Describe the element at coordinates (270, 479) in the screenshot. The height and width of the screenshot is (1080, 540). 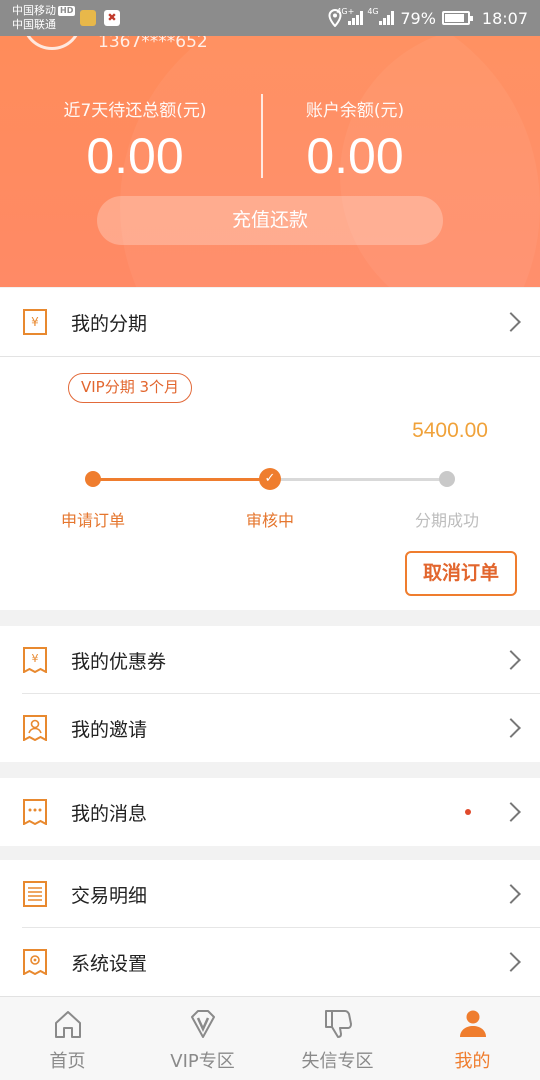
I see `check-icon: ✓` at that location.